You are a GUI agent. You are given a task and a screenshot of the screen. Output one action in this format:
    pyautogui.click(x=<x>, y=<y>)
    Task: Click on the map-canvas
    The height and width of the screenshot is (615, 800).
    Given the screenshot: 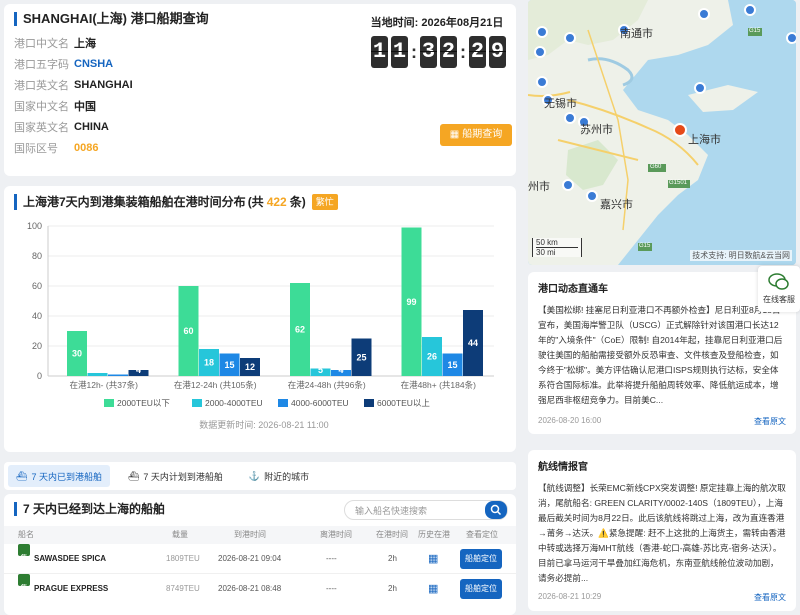 What is the action you would take?
    pyautogui.click(x=662, y=132)
    